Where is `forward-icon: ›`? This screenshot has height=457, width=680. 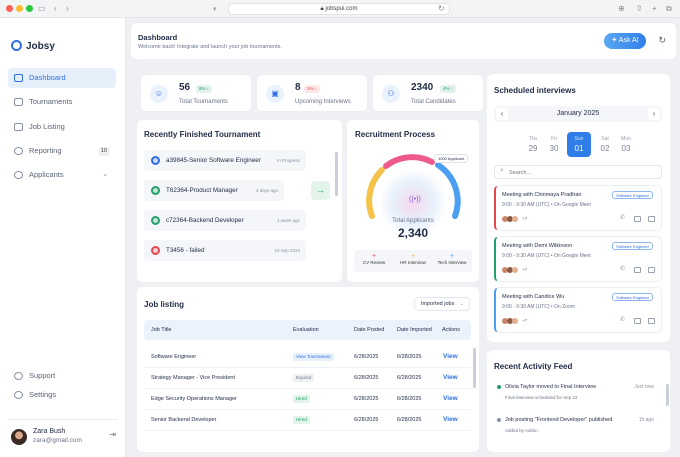 forward-icon: › is located at coordinates (67, 9).